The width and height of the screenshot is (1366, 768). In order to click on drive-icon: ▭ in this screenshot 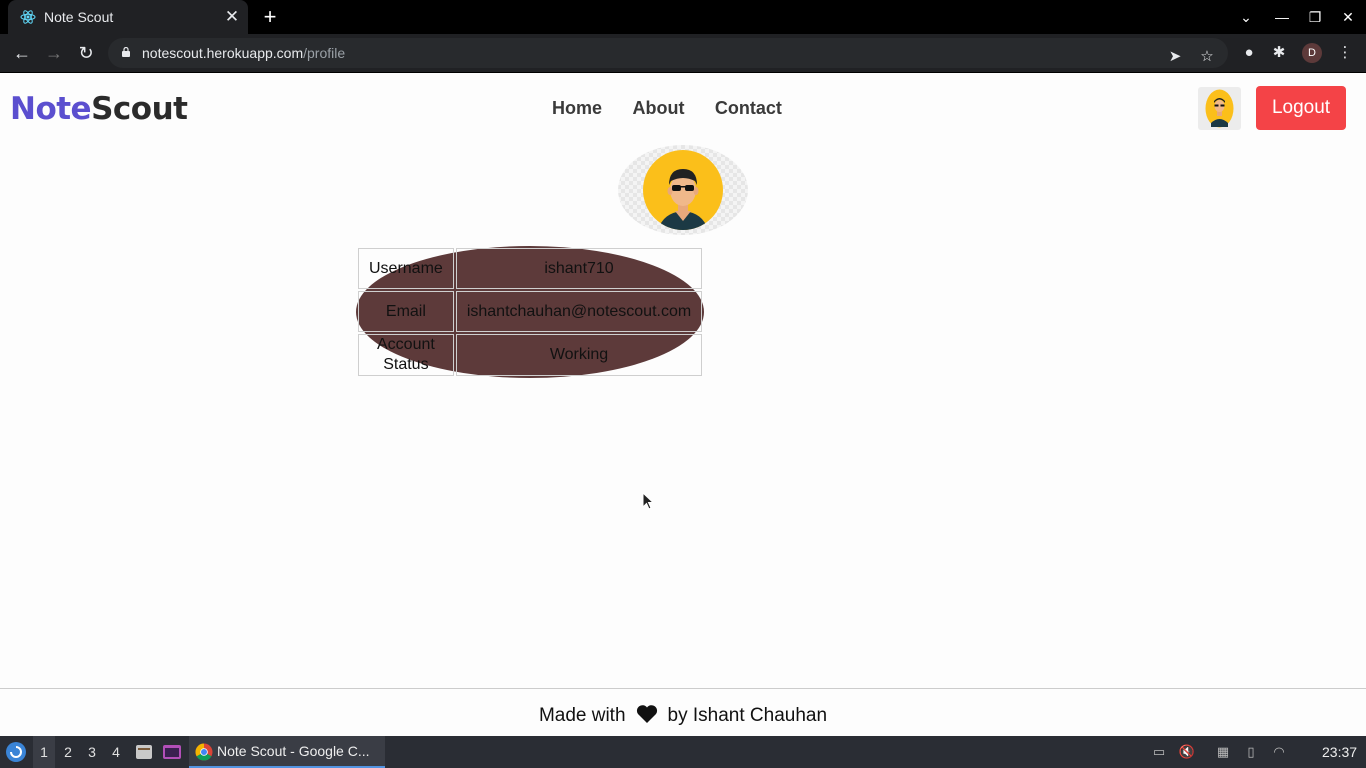, I will do `click(1159, 752)`.